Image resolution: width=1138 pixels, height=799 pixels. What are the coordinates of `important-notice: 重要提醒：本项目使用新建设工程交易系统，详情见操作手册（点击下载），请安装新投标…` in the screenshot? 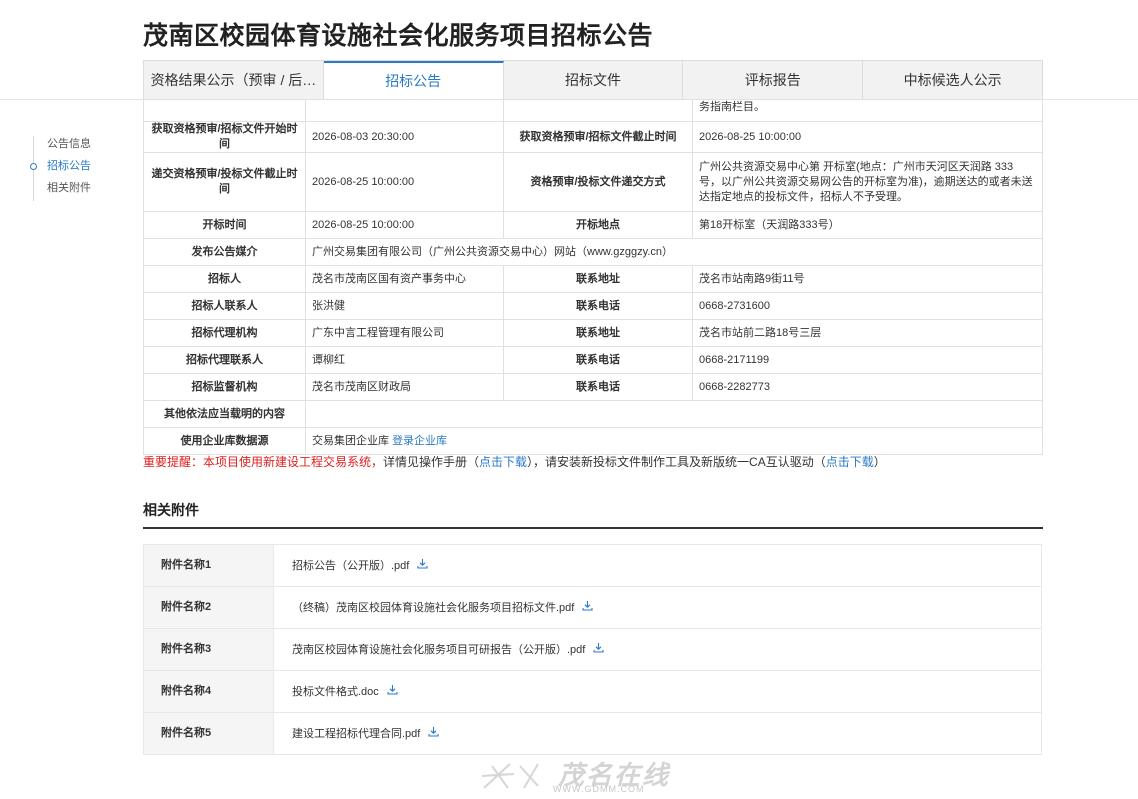 It's located at (514, 461).